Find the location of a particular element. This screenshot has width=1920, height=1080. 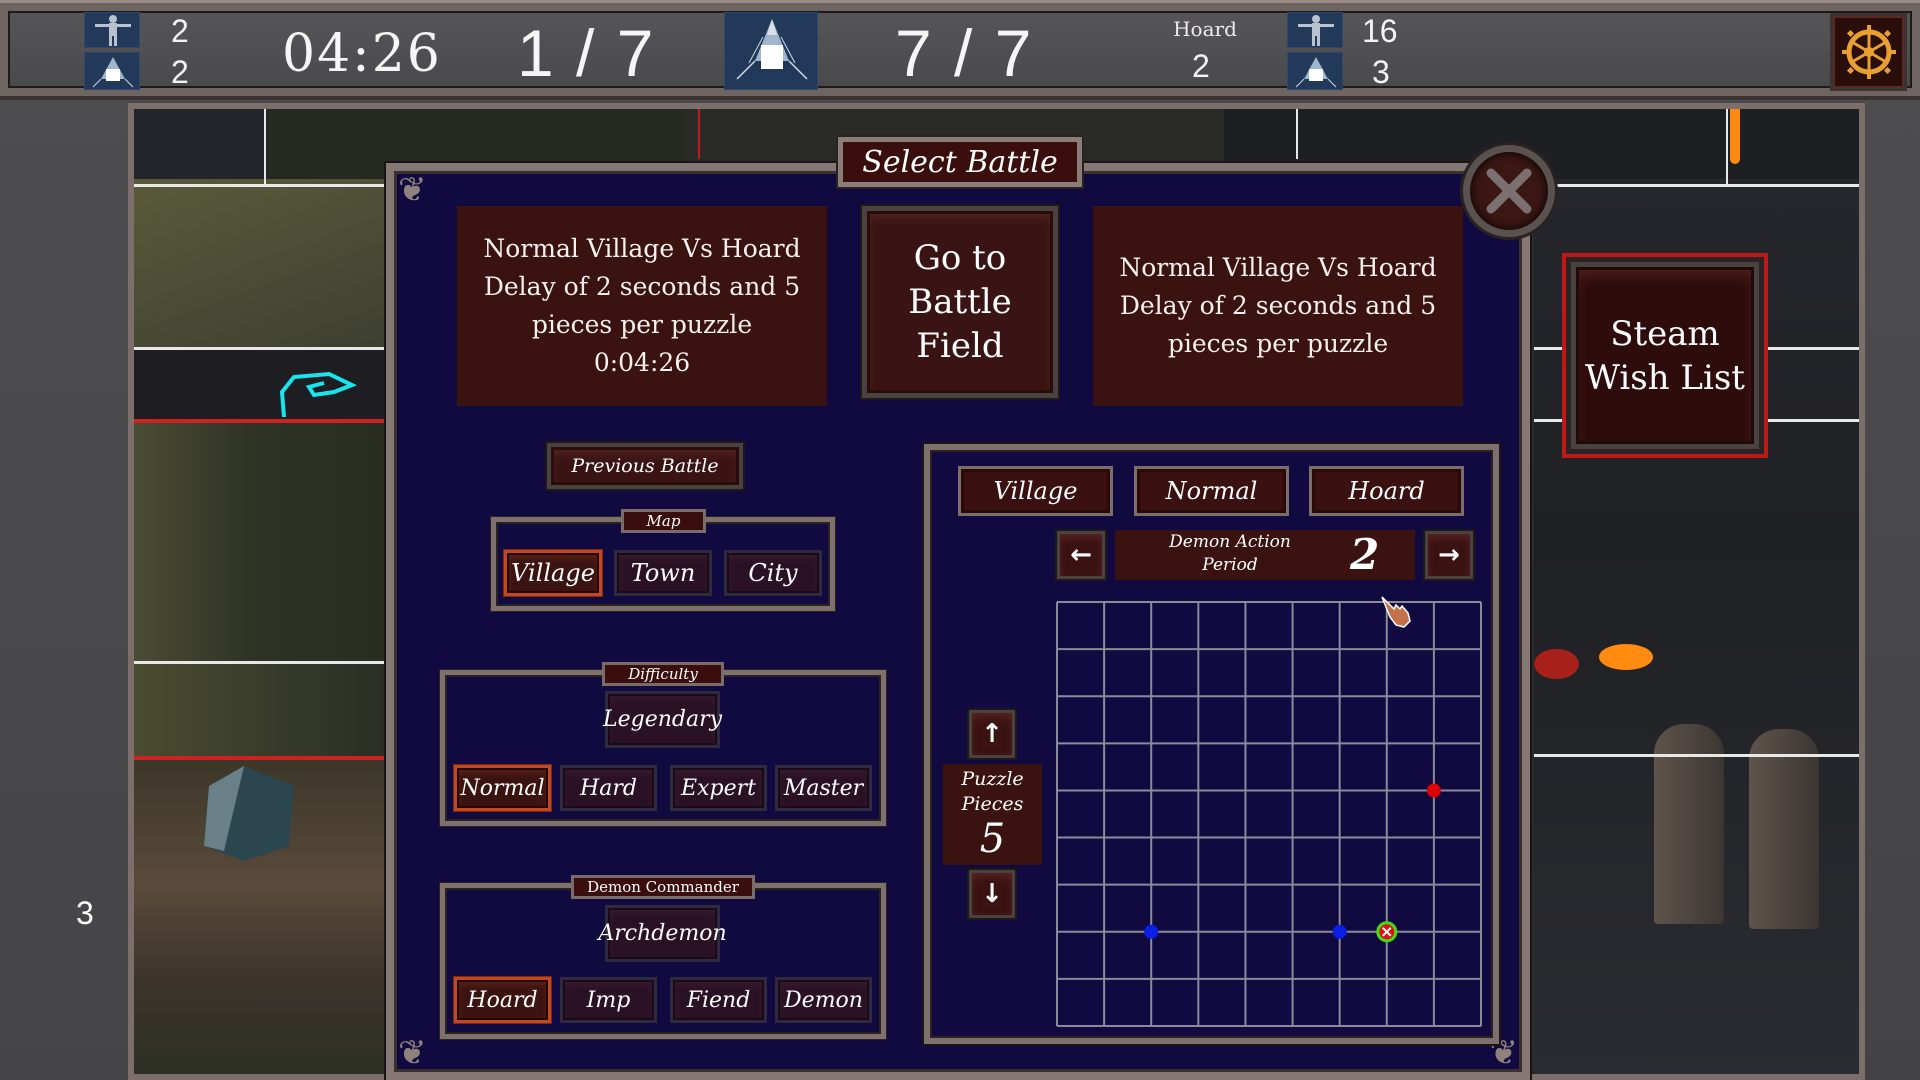

selected-battle-line1: Normal Village Vs Hoard is located at coordinates (1278, 267).